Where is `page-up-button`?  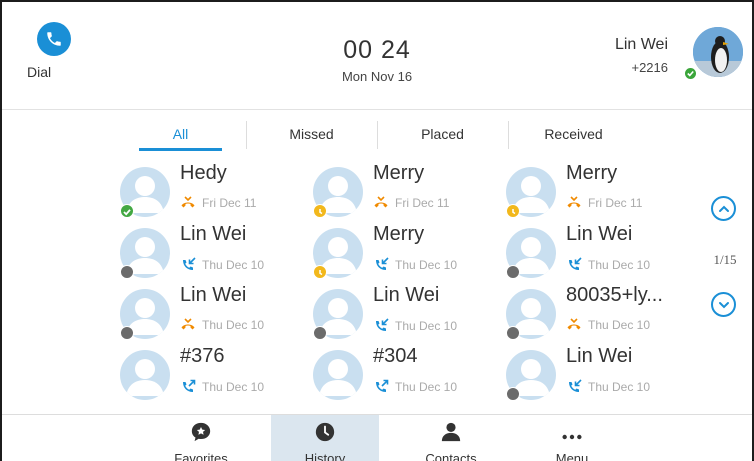 page-up-button is located at coordinates (723, 208).